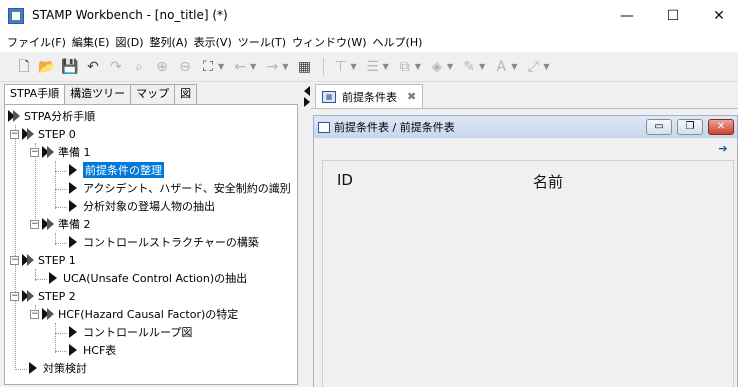 The width and height of the screenshot is (738, 387). Describe the element at coordinates (169, 42) in the screenshot. I see `menu-align: 整列(A)` at that location.